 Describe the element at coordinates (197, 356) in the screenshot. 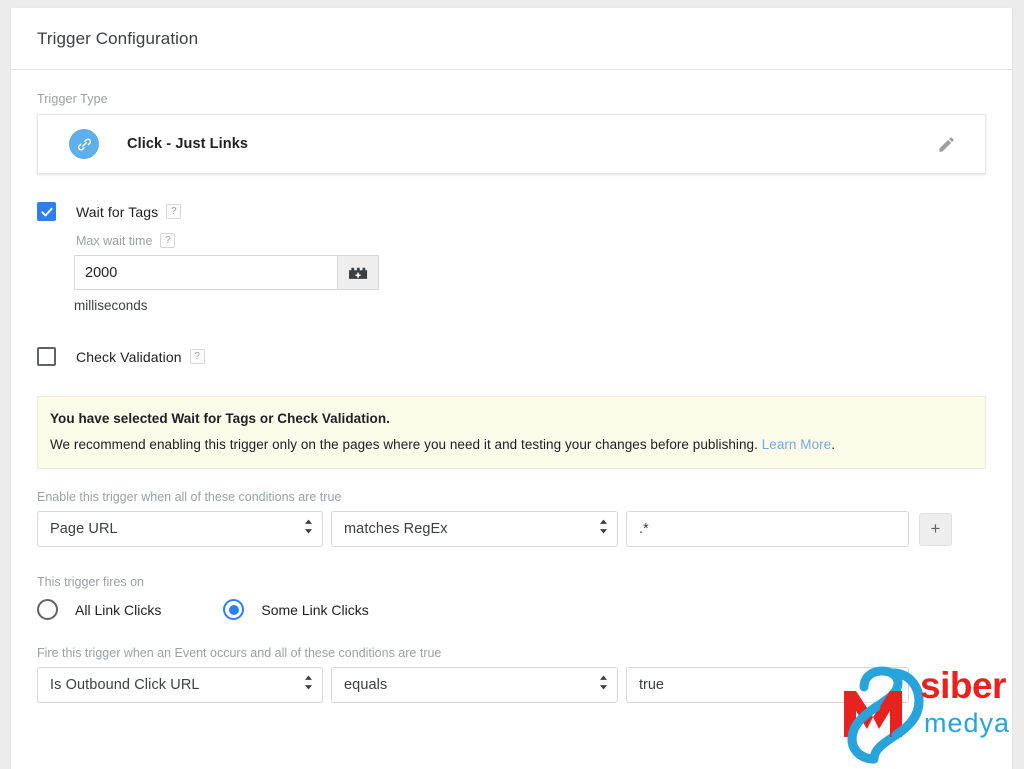

I see `check-validation-help-icon: ?` at that location.